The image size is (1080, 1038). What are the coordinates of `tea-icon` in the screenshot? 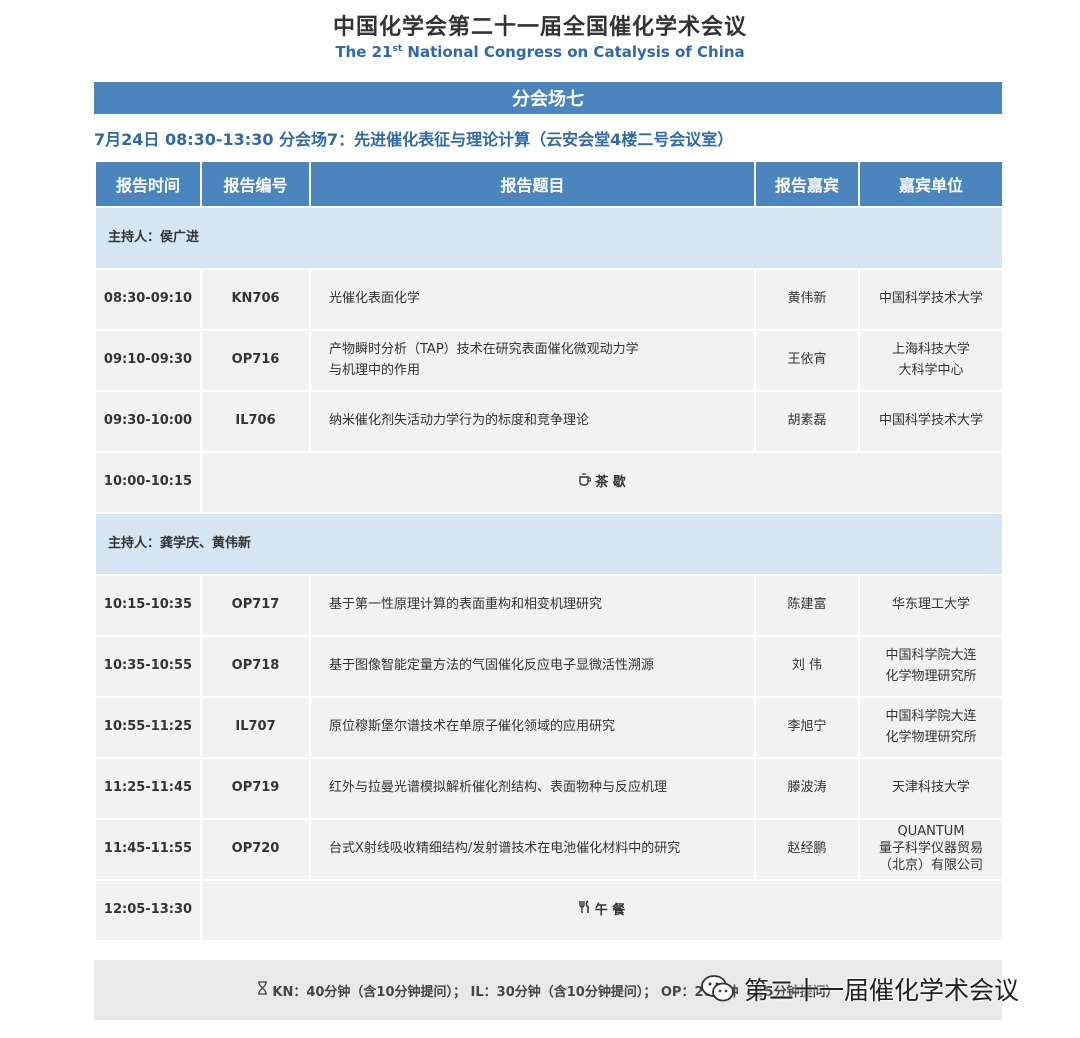 It's located at (585, 483).